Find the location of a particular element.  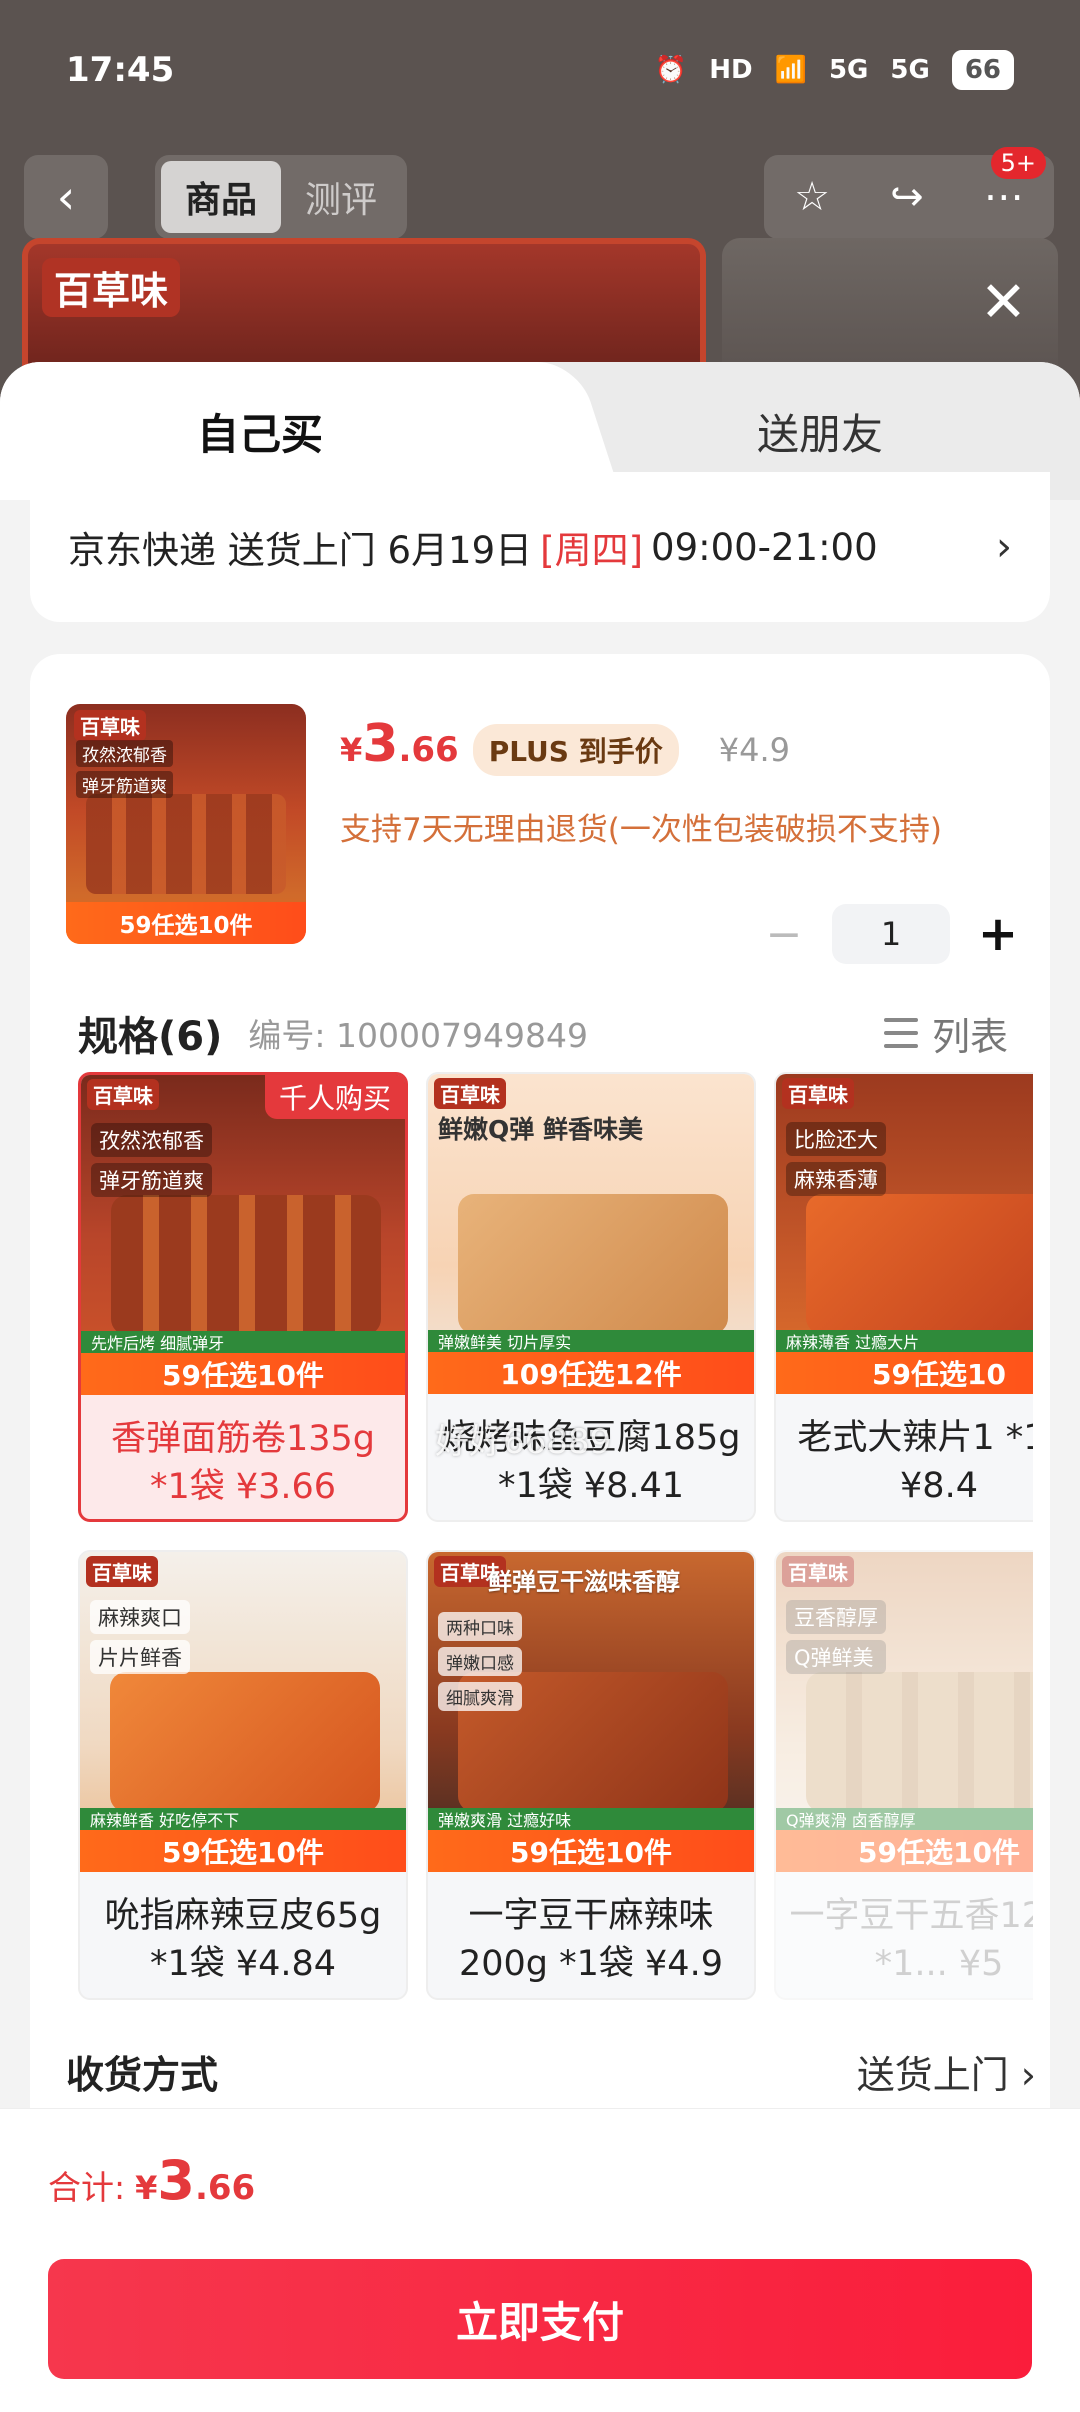

battery-icon: 66 is located at coordinates (982, 70).